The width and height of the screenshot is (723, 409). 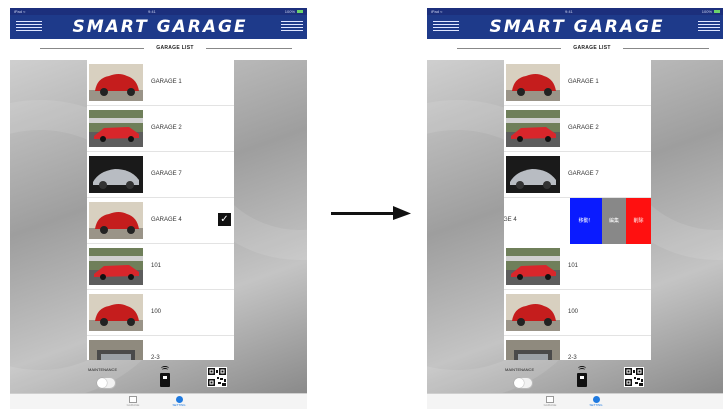 I want to click on edit-button: 編集, so click(x=614, y=221).